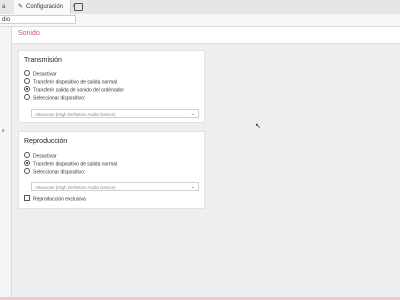 The height and width of the screenshot is (300, 400). What do you see at coordinates (70, 82) in the screenshot?
I see `radio-transmission-normal-output: Transferir dispositivo de salida normal` at bounding box center [70, 82].